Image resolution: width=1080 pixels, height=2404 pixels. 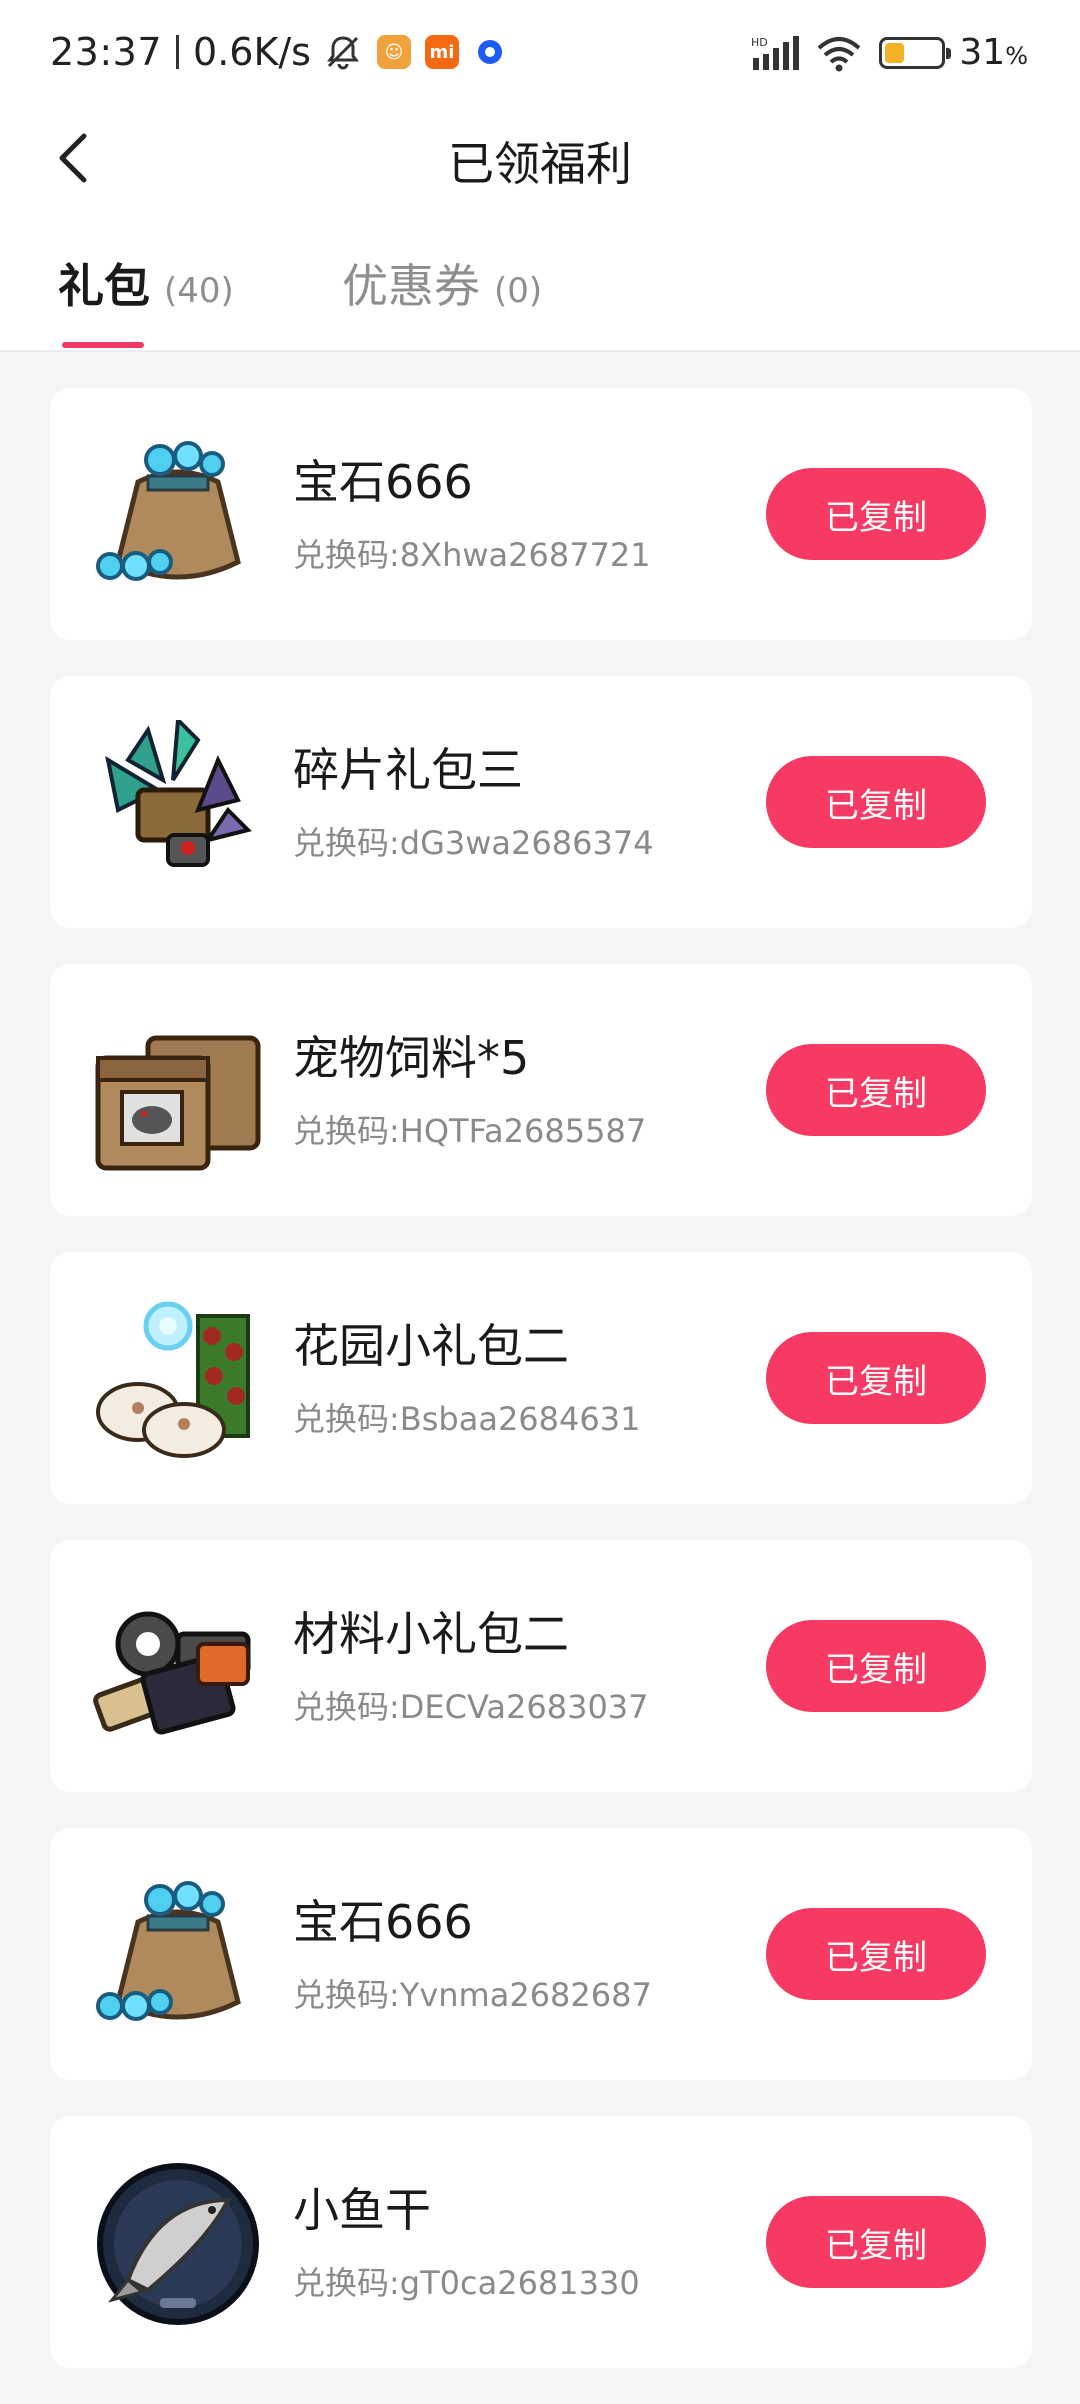 I want to click on redeem-code: 兑换码:Bsbaa2684631, so click(x=467, y=1419).